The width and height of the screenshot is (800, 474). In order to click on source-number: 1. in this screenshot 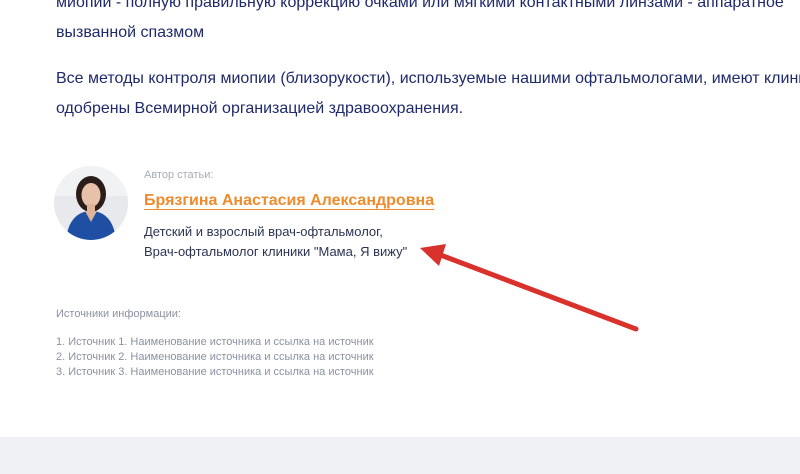, I will do `click(61, 342)`.